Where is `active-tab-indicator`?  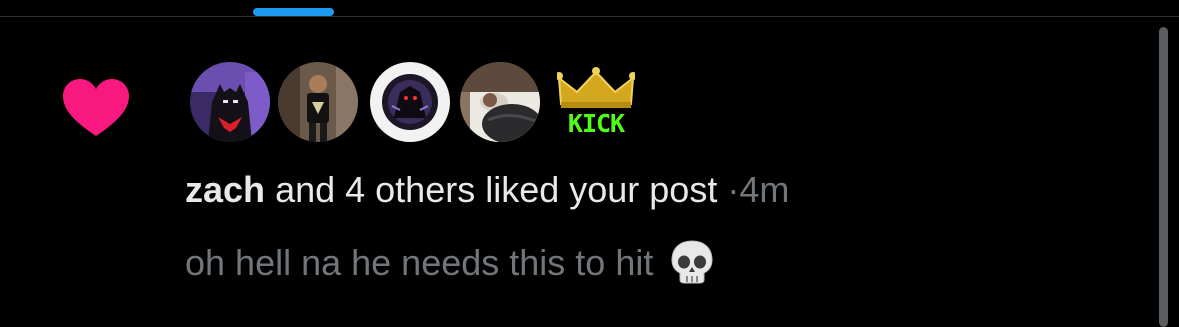 active-tab-indicator is located at coordinates (293, 12).